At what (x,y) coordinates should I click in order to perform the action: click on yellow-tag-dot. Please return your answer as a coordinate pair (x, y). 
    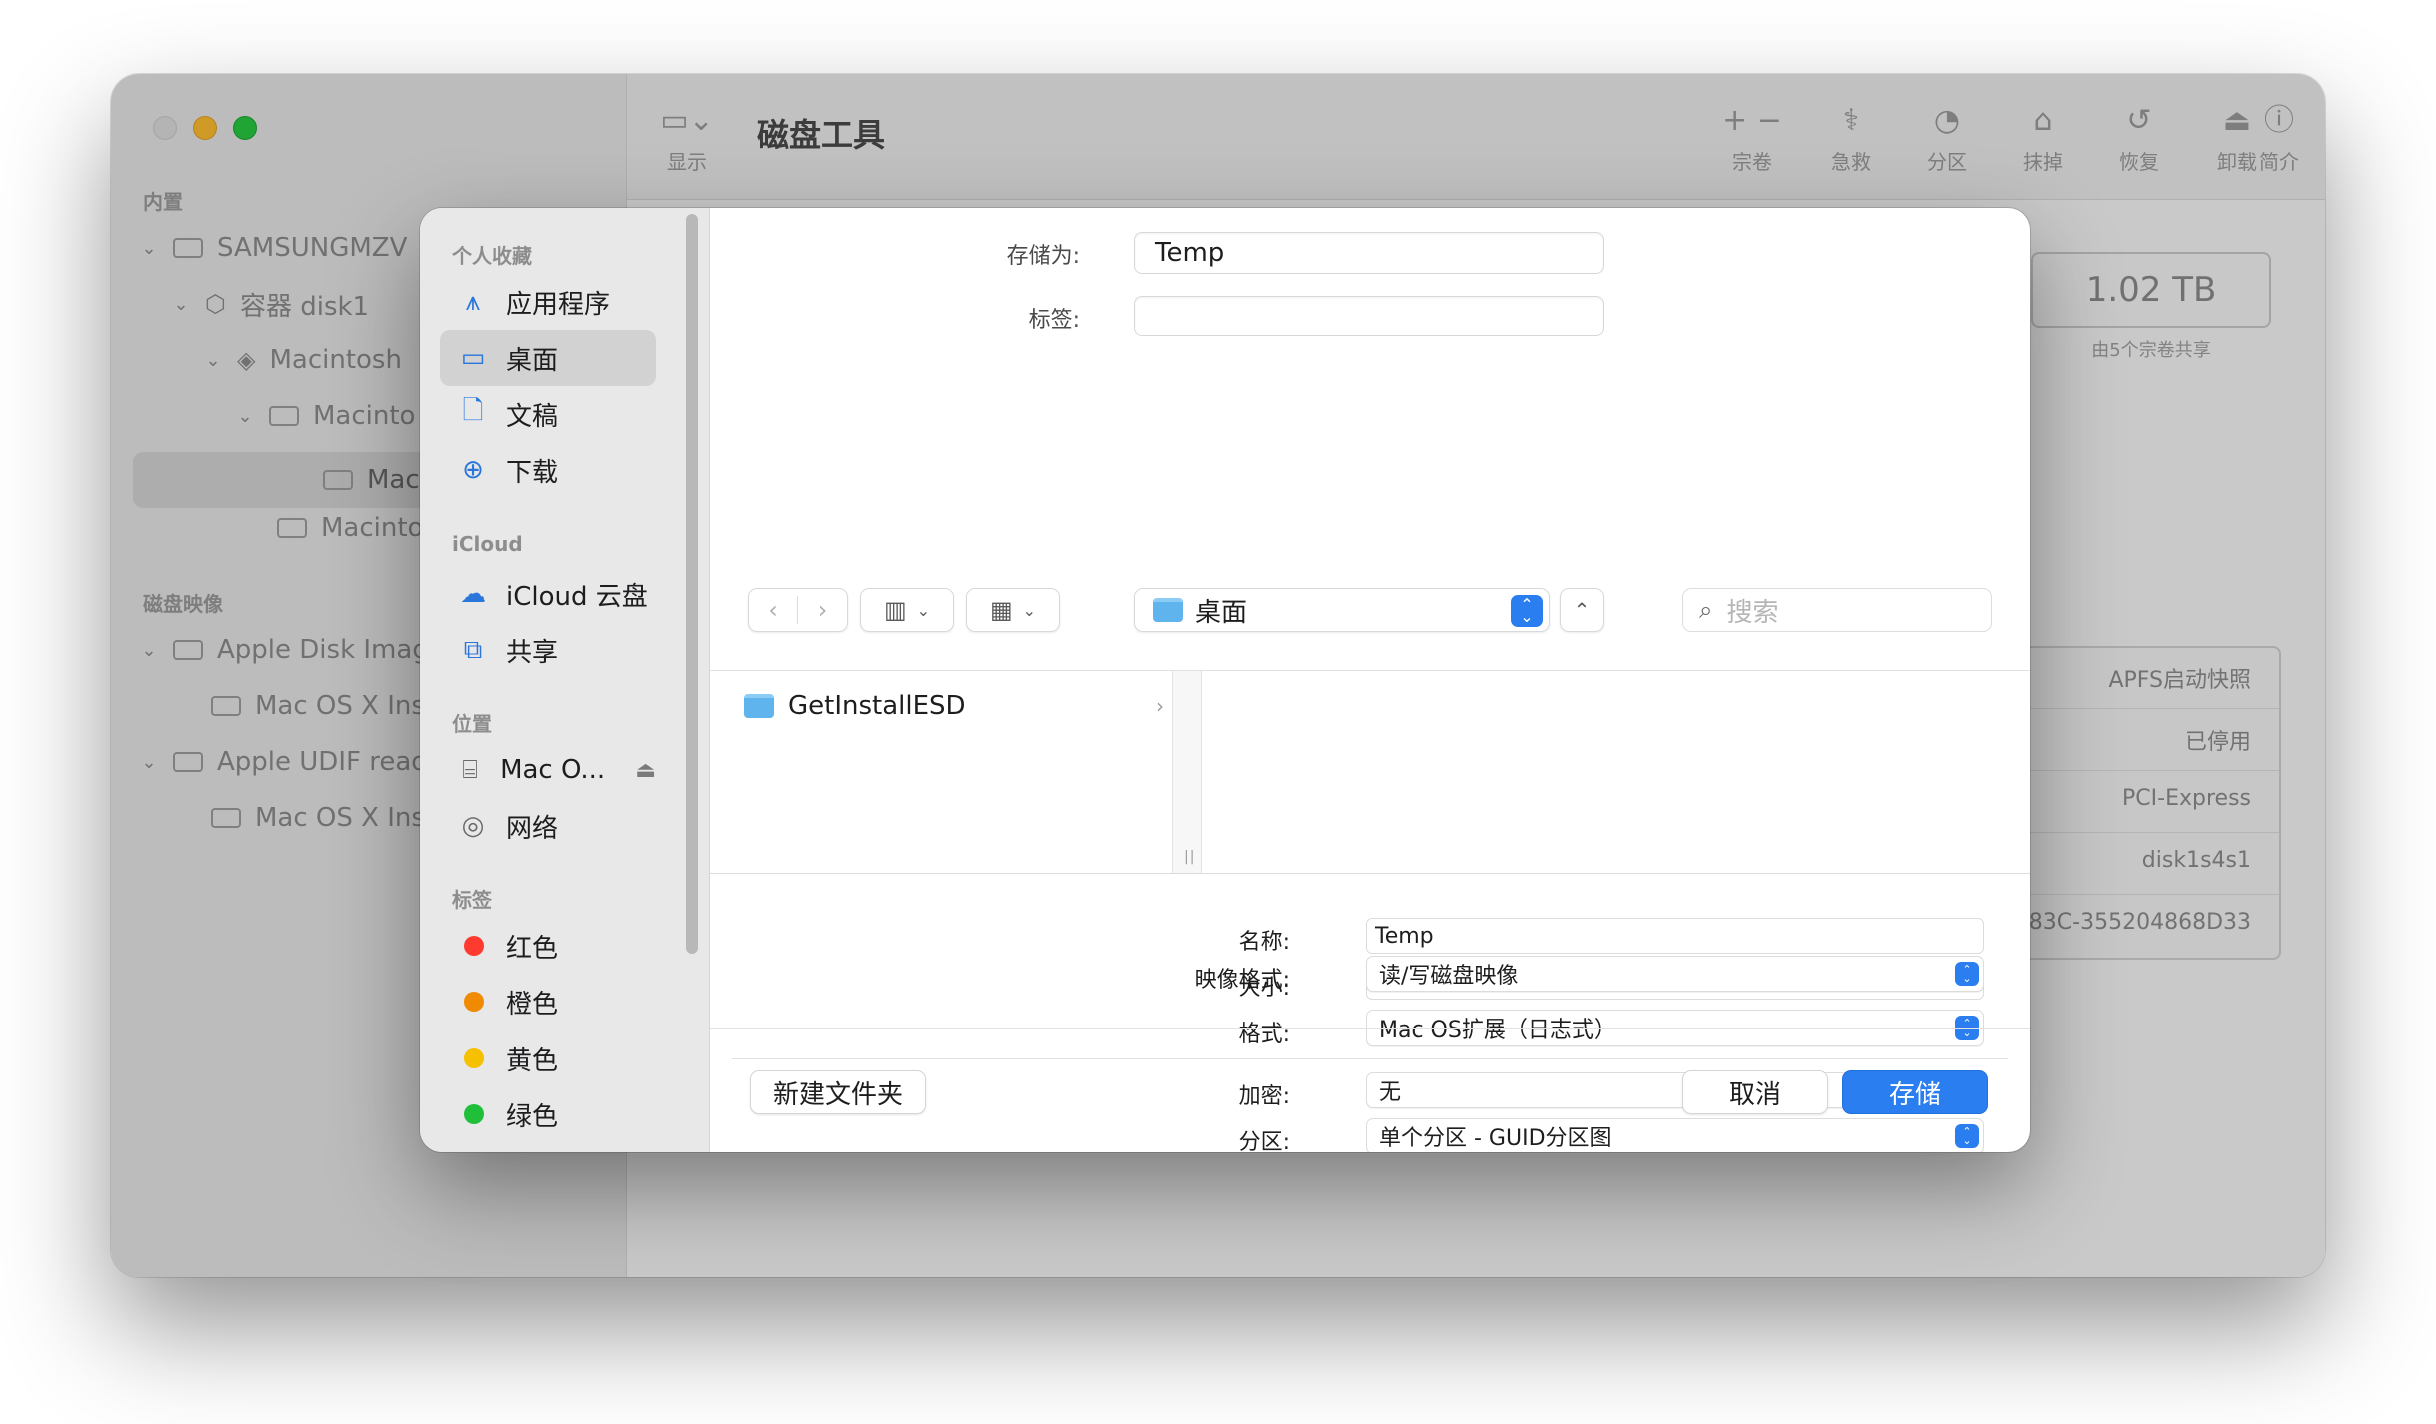
    Looking at the image, I should click on (474, 1058).